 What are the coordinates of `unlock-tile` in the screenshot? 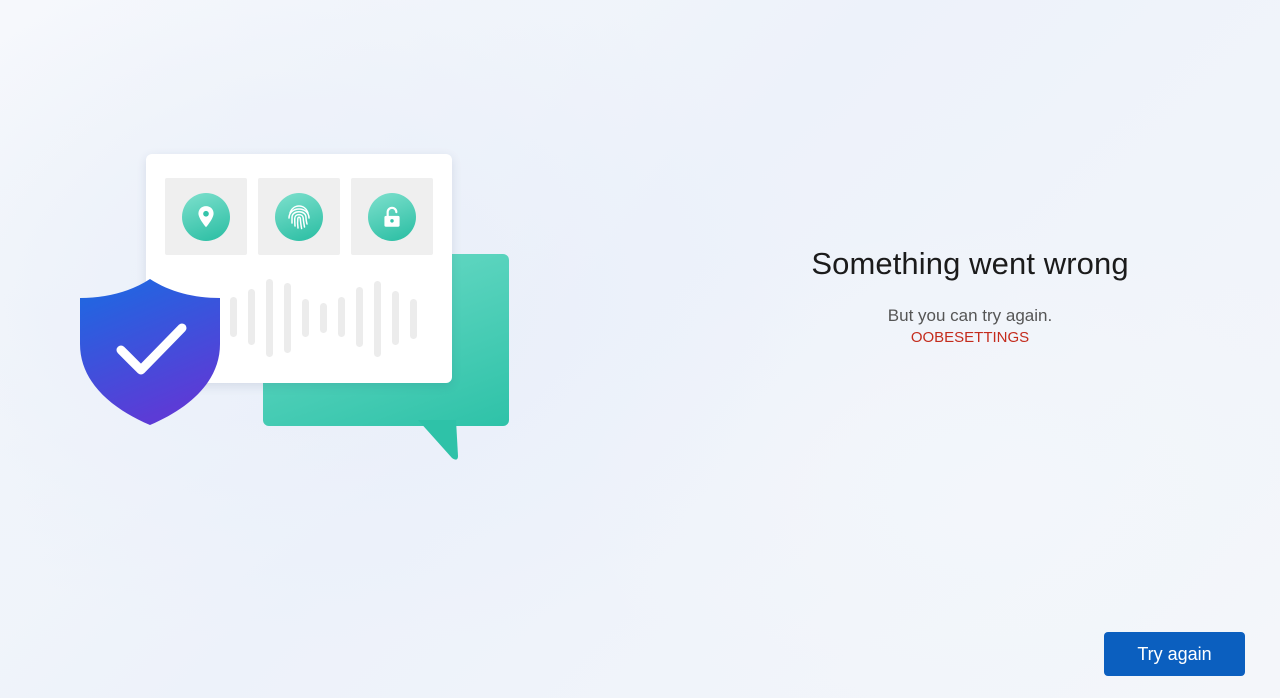 It's located at (392, 216).